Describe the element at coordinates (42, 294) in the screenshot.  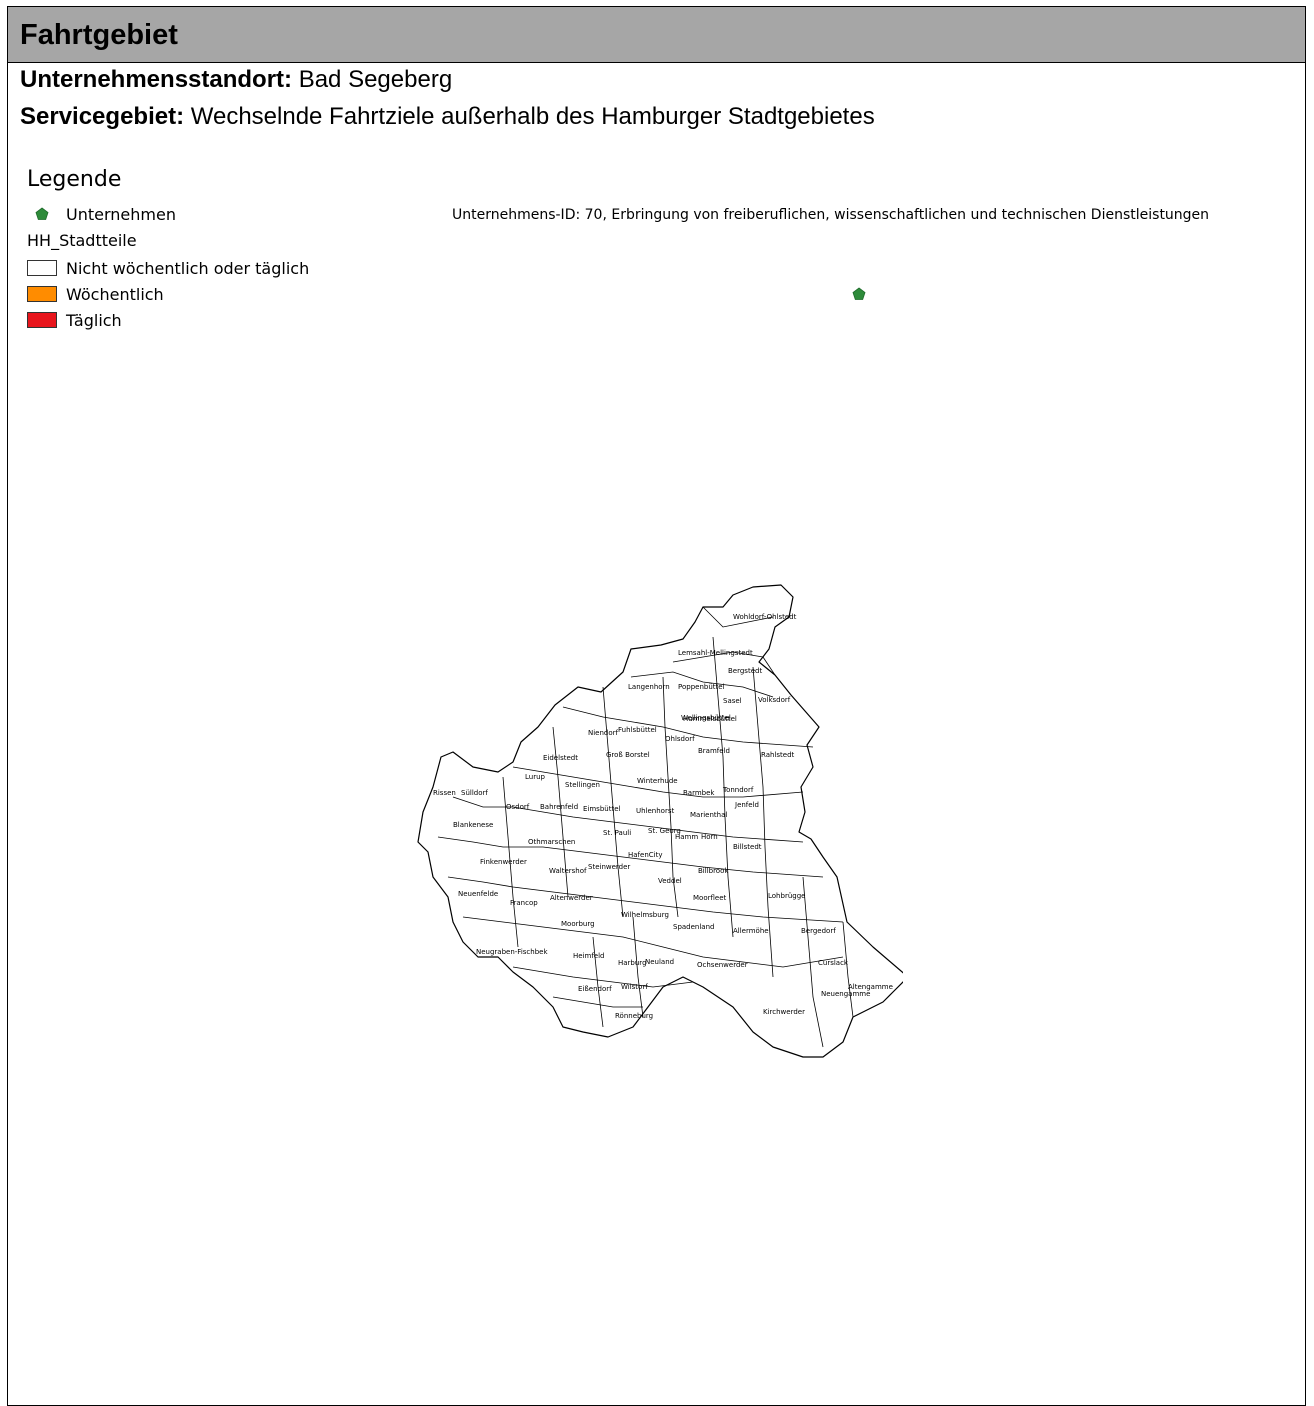
I see `legend-swatch-weekly` at that location.